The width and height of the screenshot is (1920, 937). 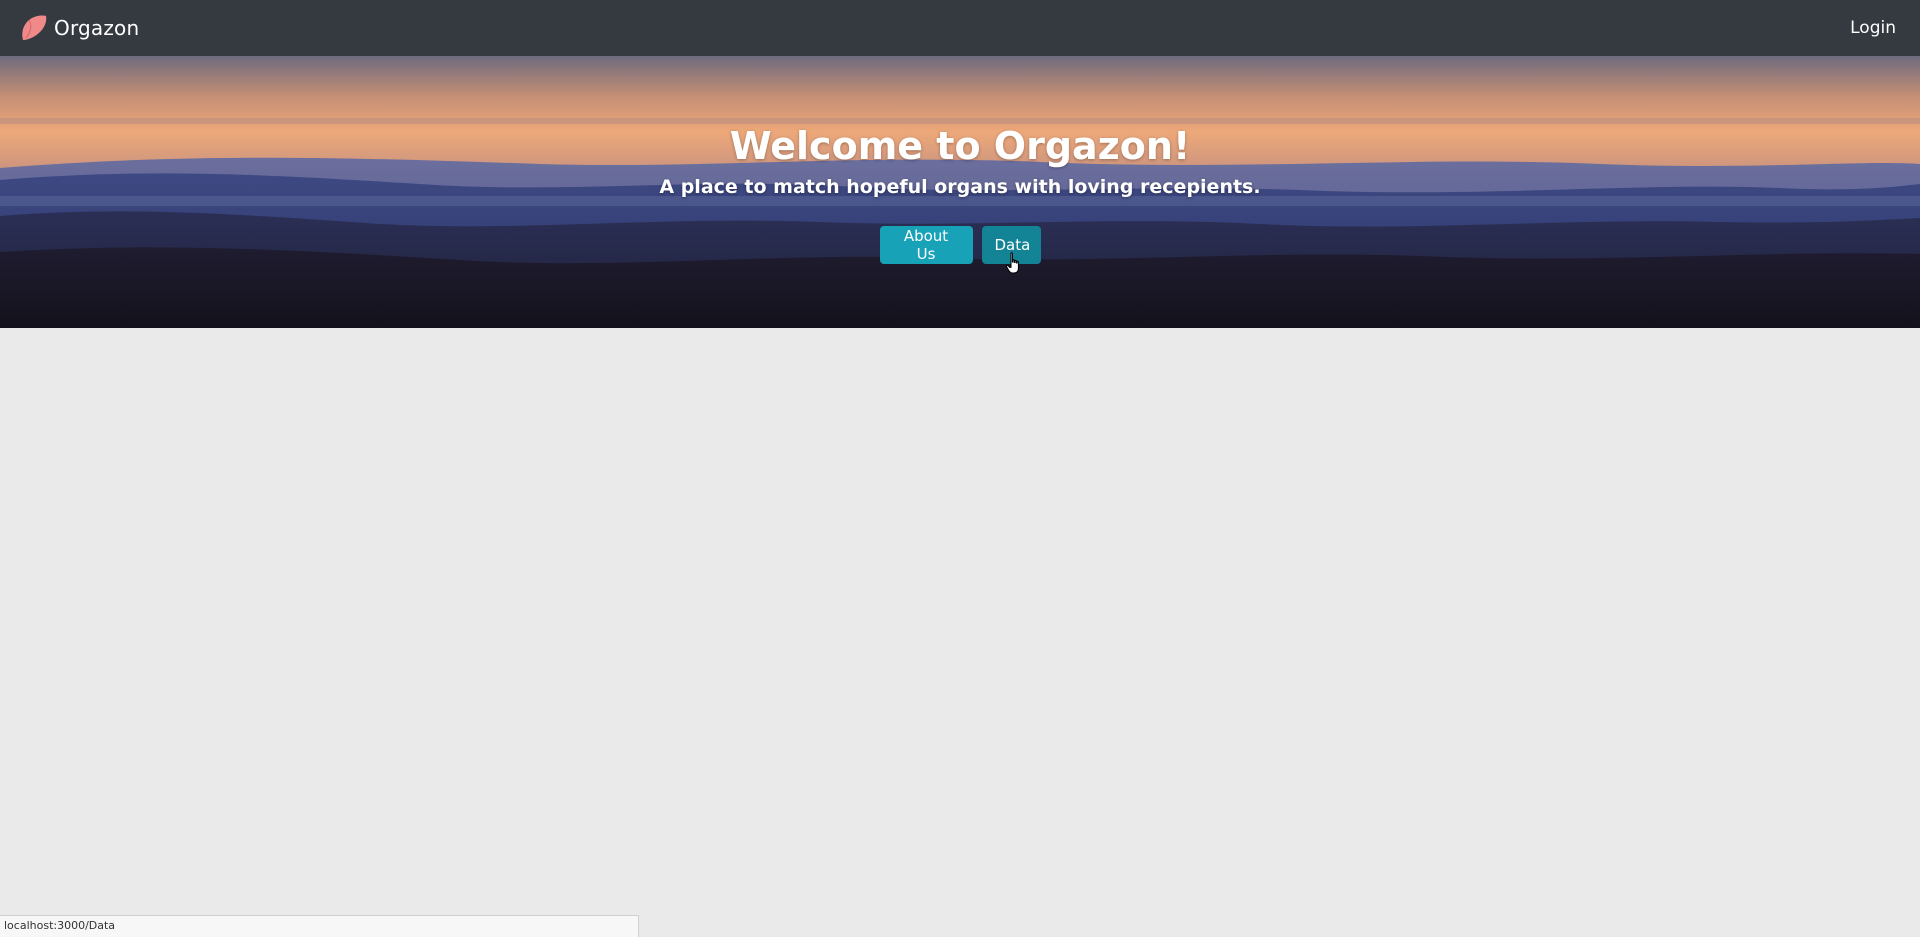 I want to click on hero-button-group: About Us Data, so click(x=960, y=245).